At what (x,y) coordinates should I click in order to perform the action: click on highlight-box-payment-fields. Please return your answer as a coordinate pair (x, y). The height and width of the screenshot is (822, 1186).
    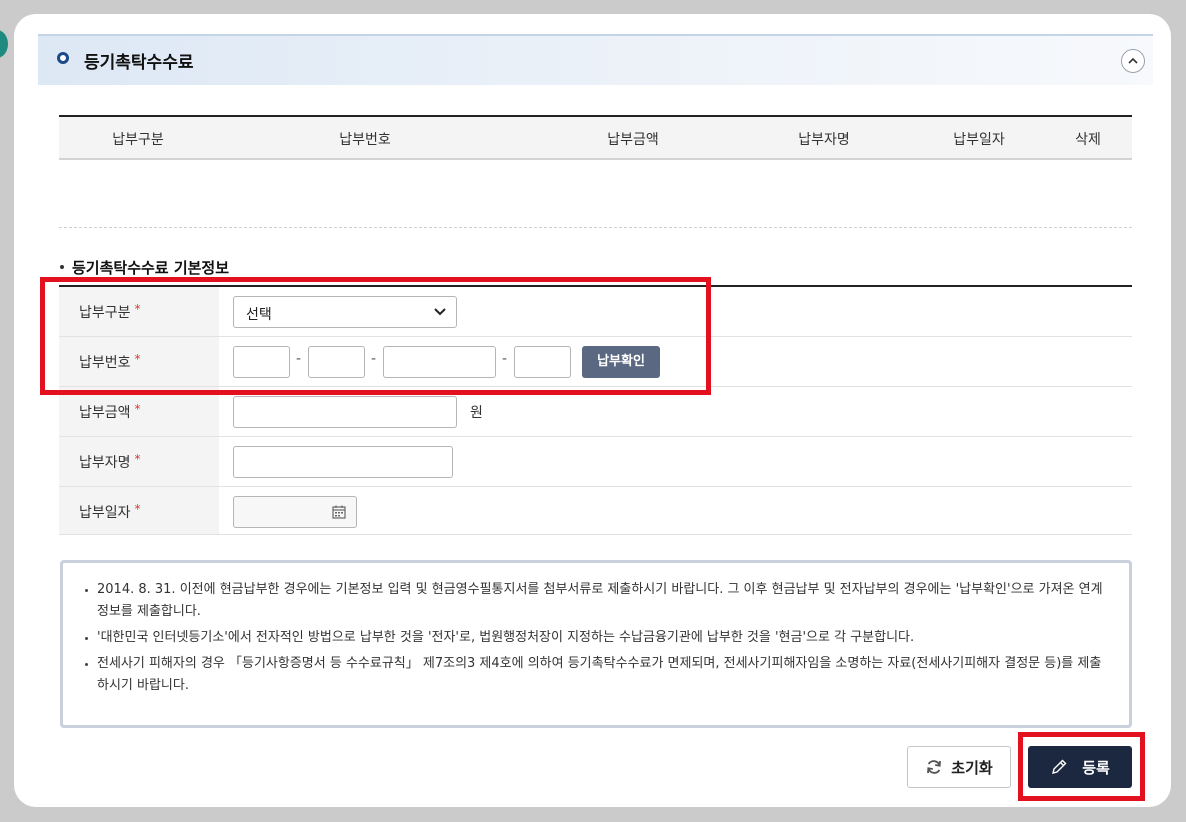
    Looking at the image, I should click on (375, 336).